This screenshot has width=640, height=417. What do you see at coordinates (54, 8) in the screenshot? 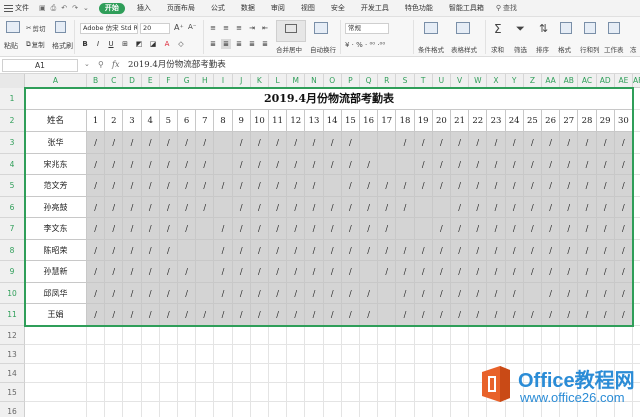
I see `print-icon: ⎙` at bounding box center [54, 8].